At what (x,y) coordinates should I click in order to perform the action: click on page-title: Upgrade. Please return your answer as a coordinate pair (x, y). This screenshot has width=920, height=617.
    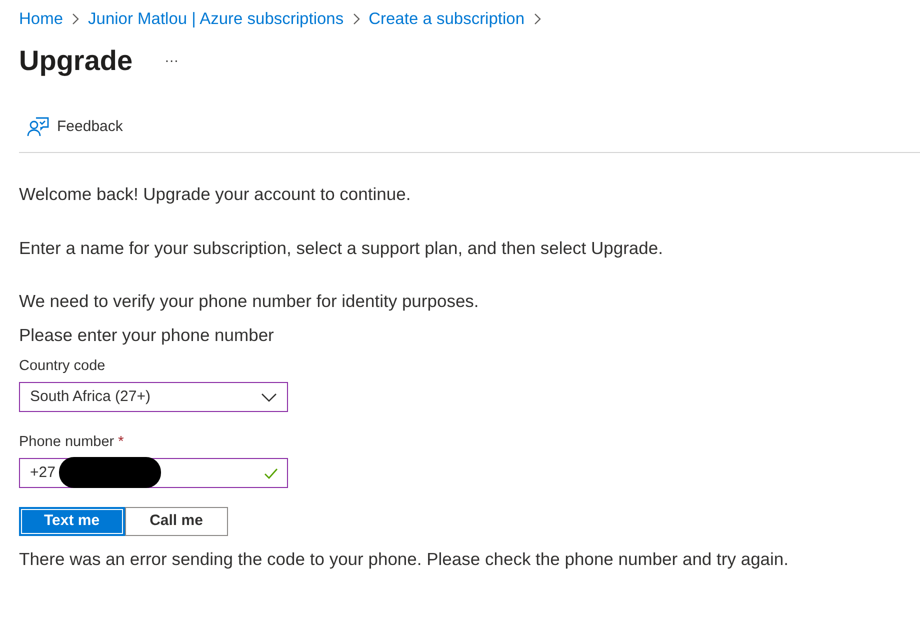
    Looking at the image, I should click on (76, 61).